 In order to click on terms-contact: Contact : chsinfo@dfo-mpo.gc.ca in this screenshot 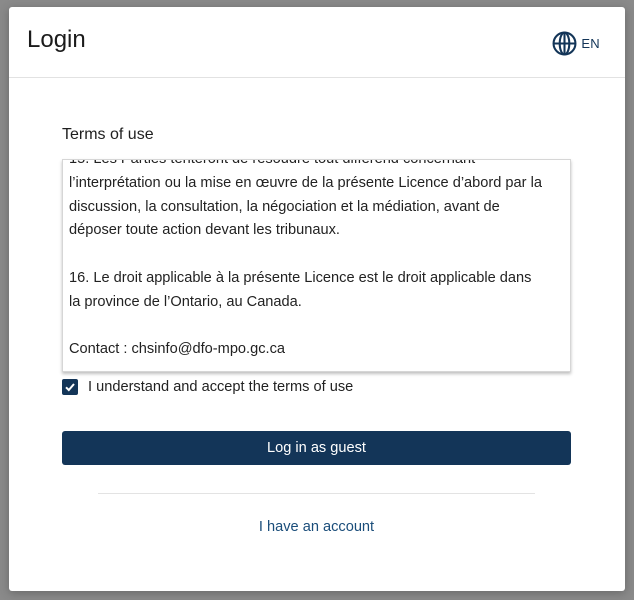, I will do `click(177, 349)`.